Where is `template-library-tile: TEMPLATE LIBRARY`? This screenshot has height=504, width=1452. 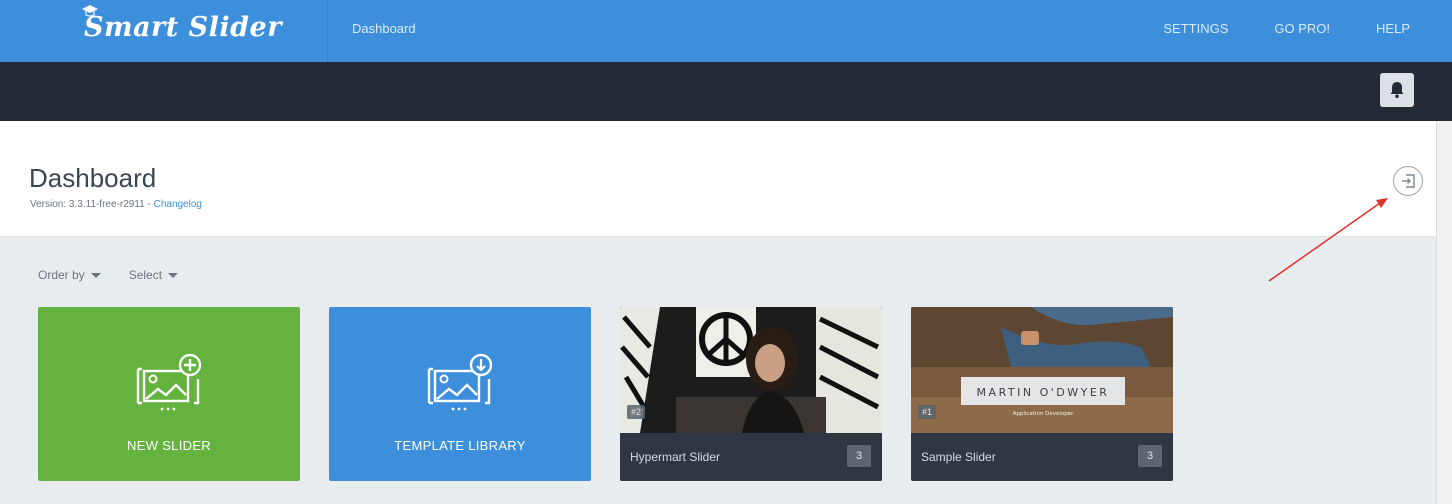
template-library-tile: TEMPLATE LIBRARY is located at coordinates (460, 394).